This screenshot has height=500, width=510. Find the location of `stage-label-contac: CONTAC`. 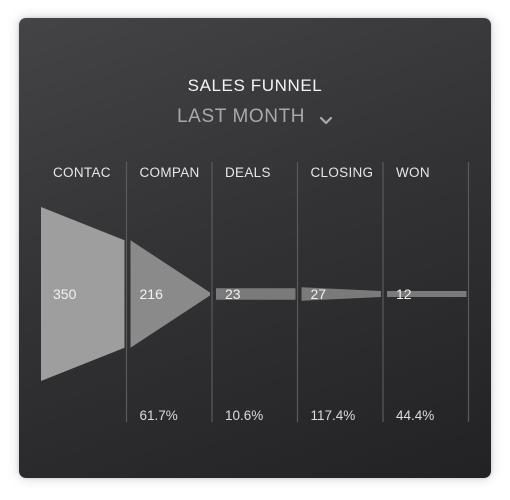

stage-label-contac: CONTAC is located at coordinates (82, 172).